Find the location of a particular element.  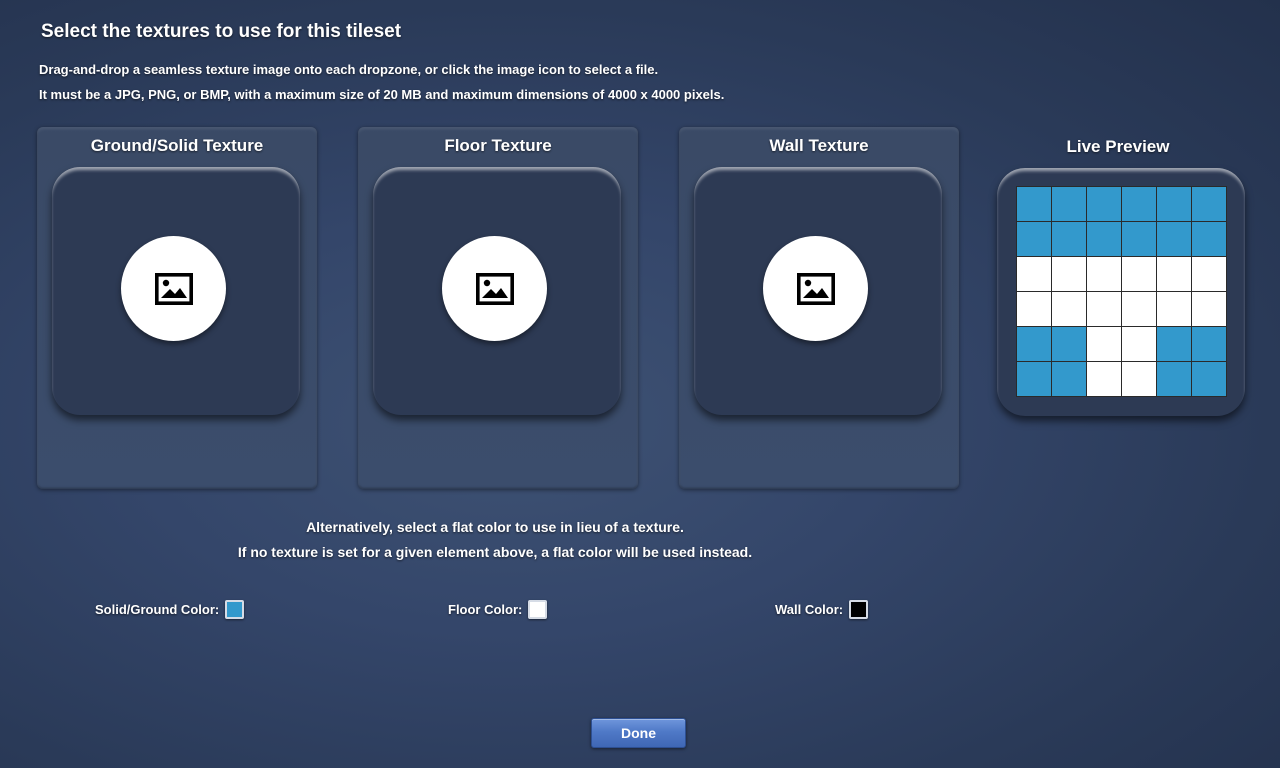

wall-color-swatch is located at coordinates (859, 609).